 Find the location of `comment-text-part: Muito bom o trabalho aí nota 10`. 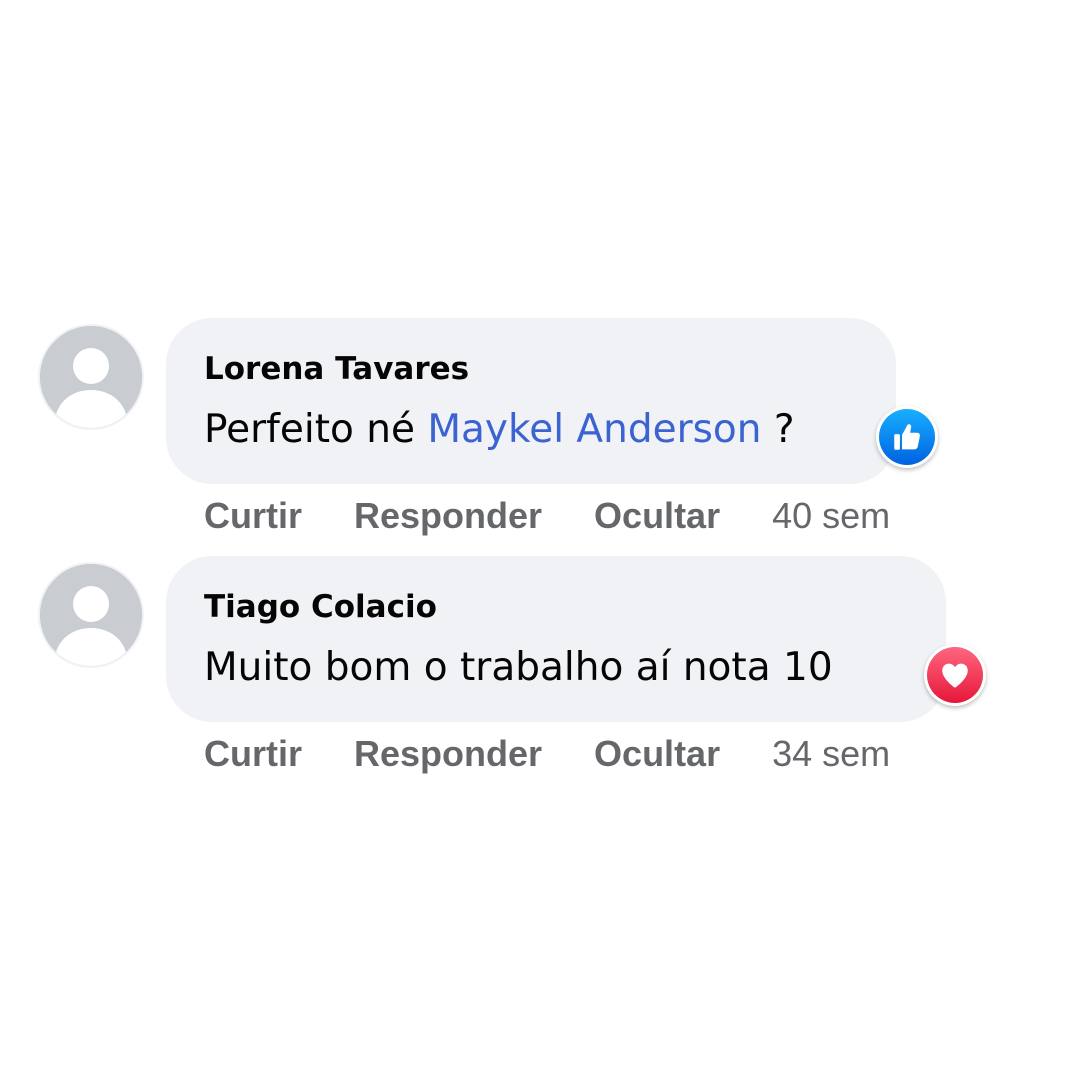

comment-text-part: Muito bom o trabalho aí nota 10 is located at coordinates (518, 667).